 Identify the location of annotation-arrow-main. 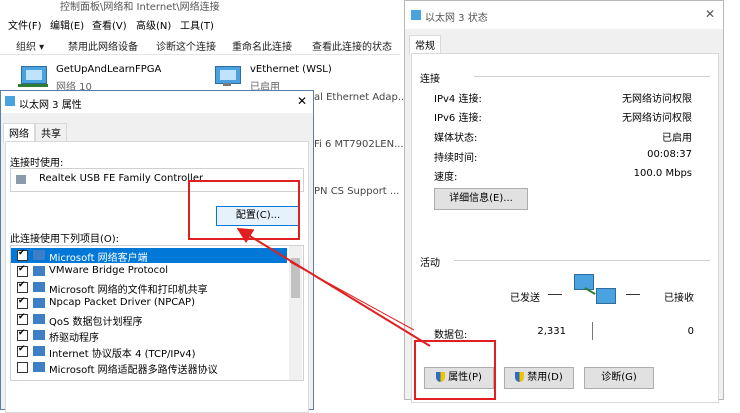
(333, 287).